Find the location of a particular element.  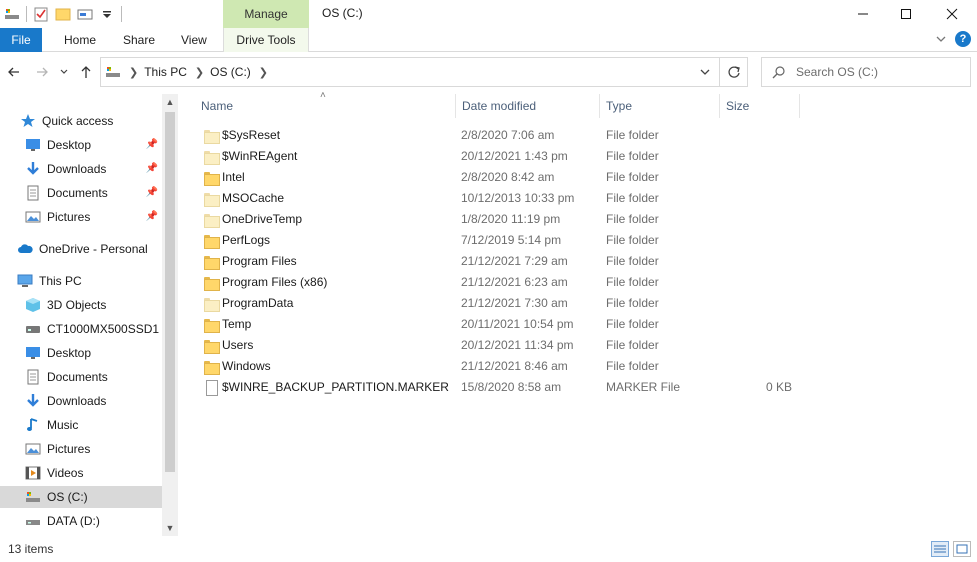

scrollbar-thumb is located at coordinates (170, 292).